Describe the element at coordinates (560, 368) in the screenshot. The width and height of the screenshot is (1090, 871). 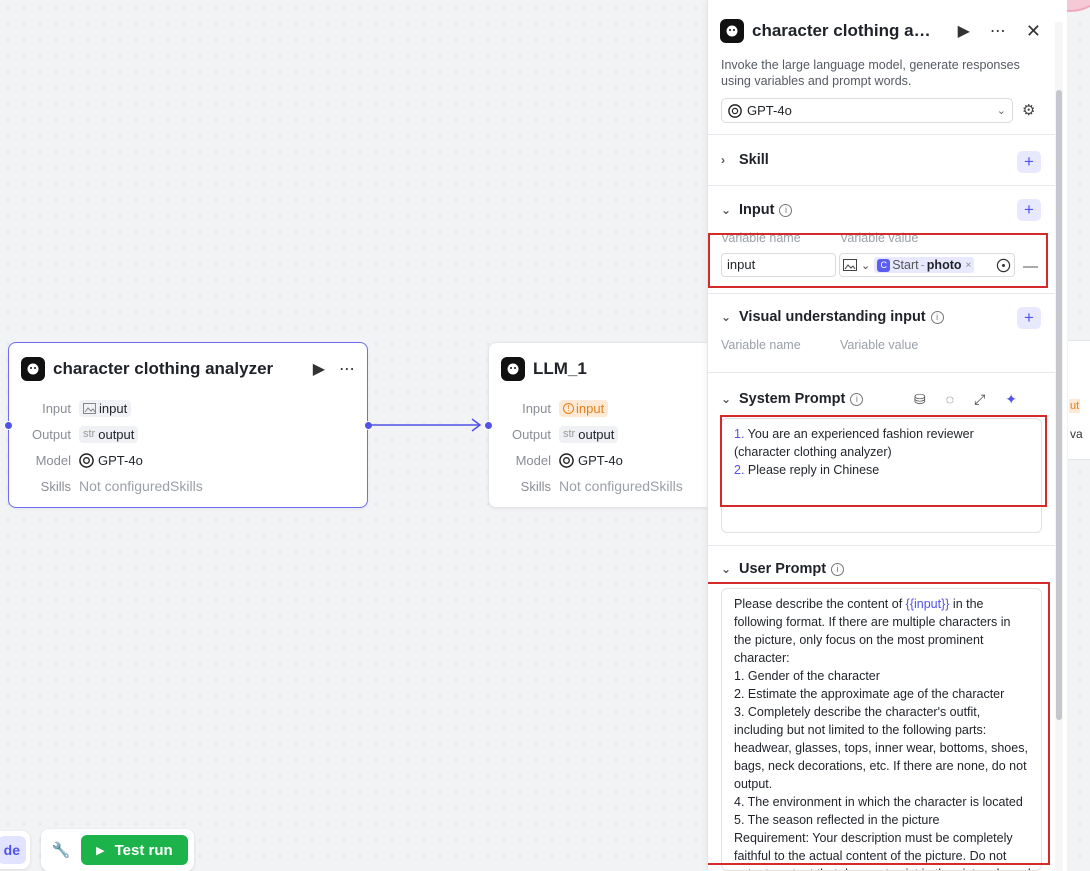
I see `node-title: LLM_1` at that location.